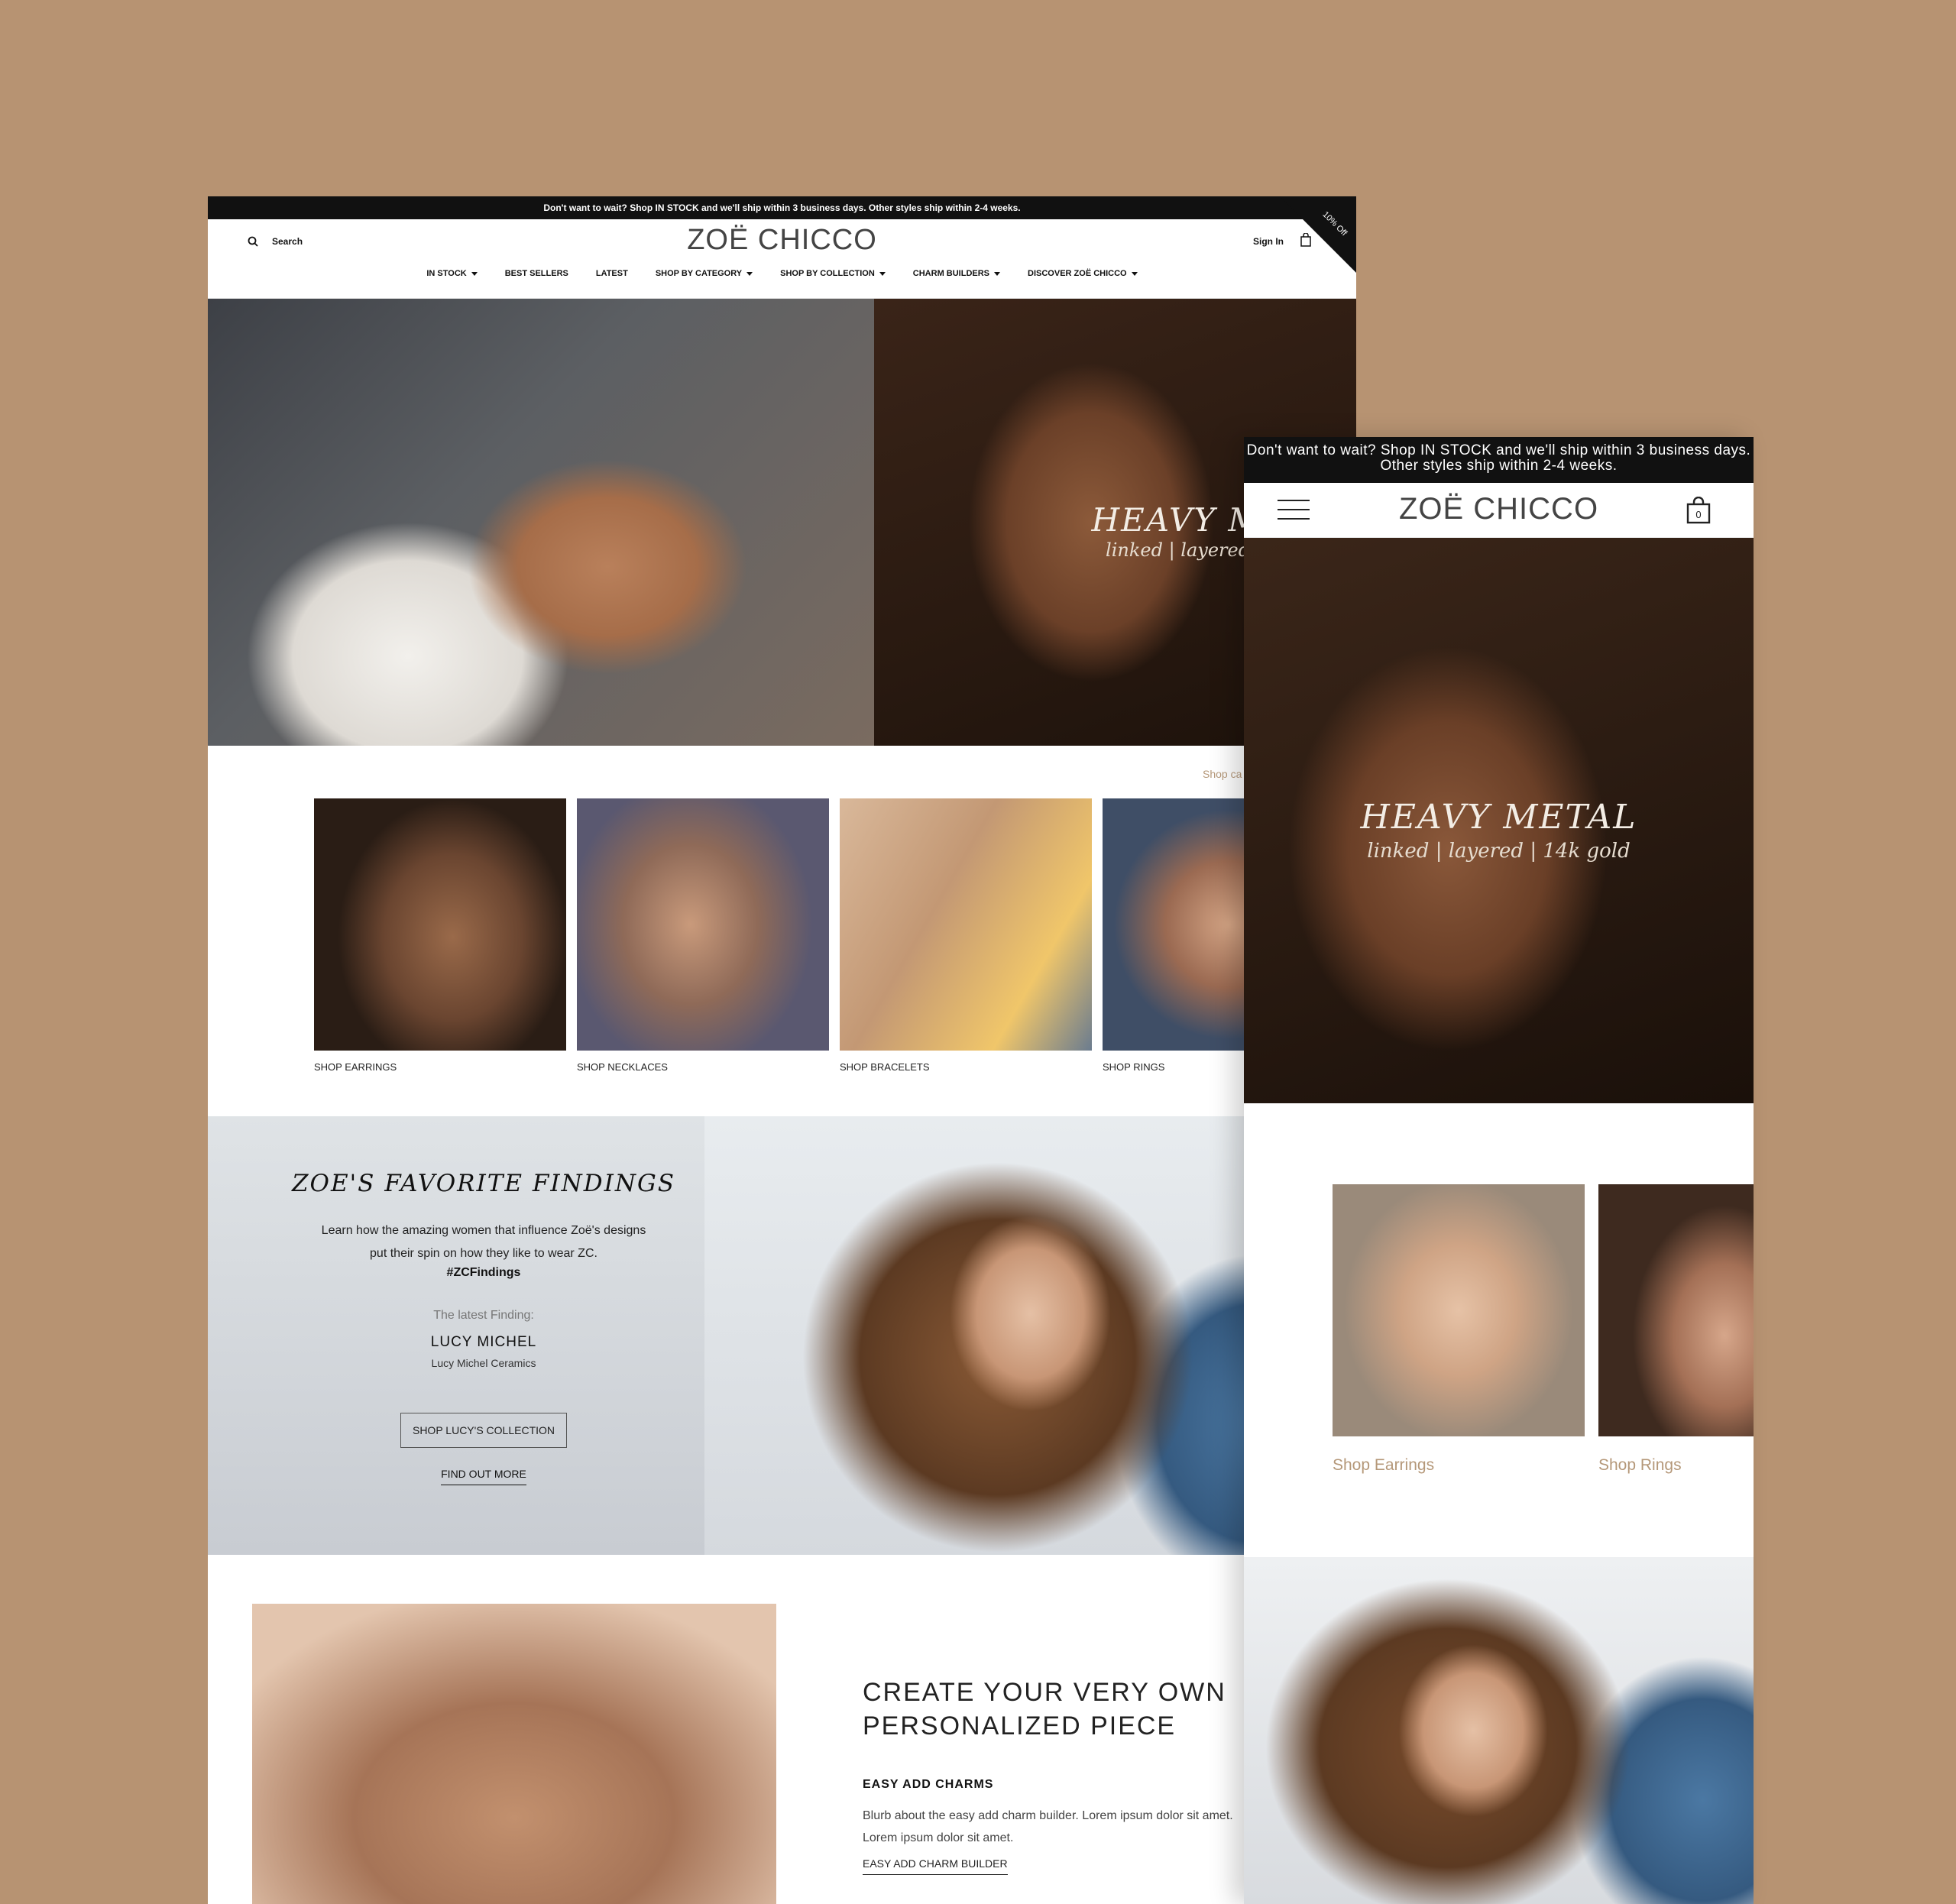 This screenshot has height=1904, width=1956. I want to click on mobile-category-earrings: Shop Earrings, so click(1459, 1329).